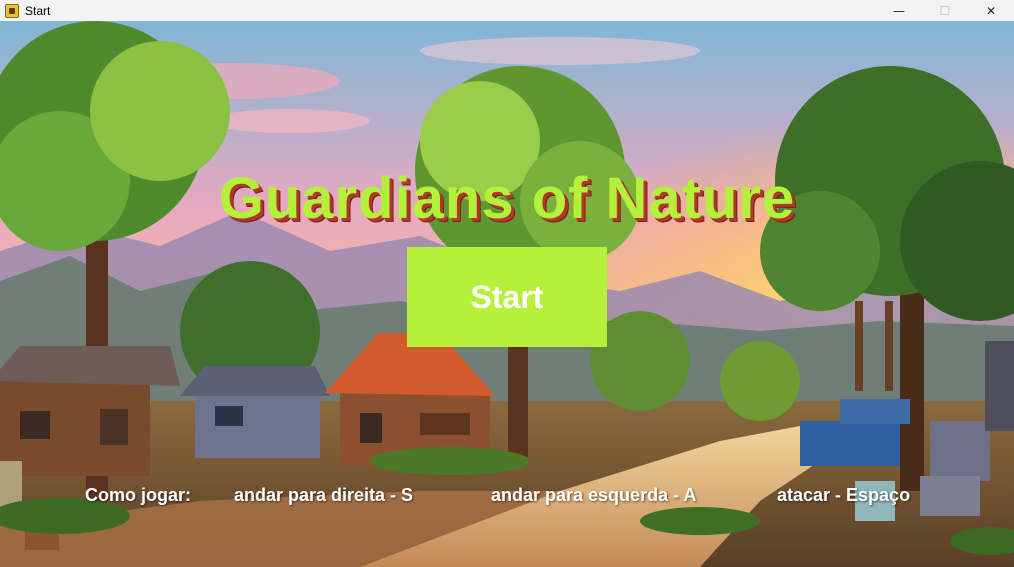 This screenshot has width=1014, height=567. Describe the element at coordinates (160, 111) in the screenshot. I see `tree-canopy` at that location.